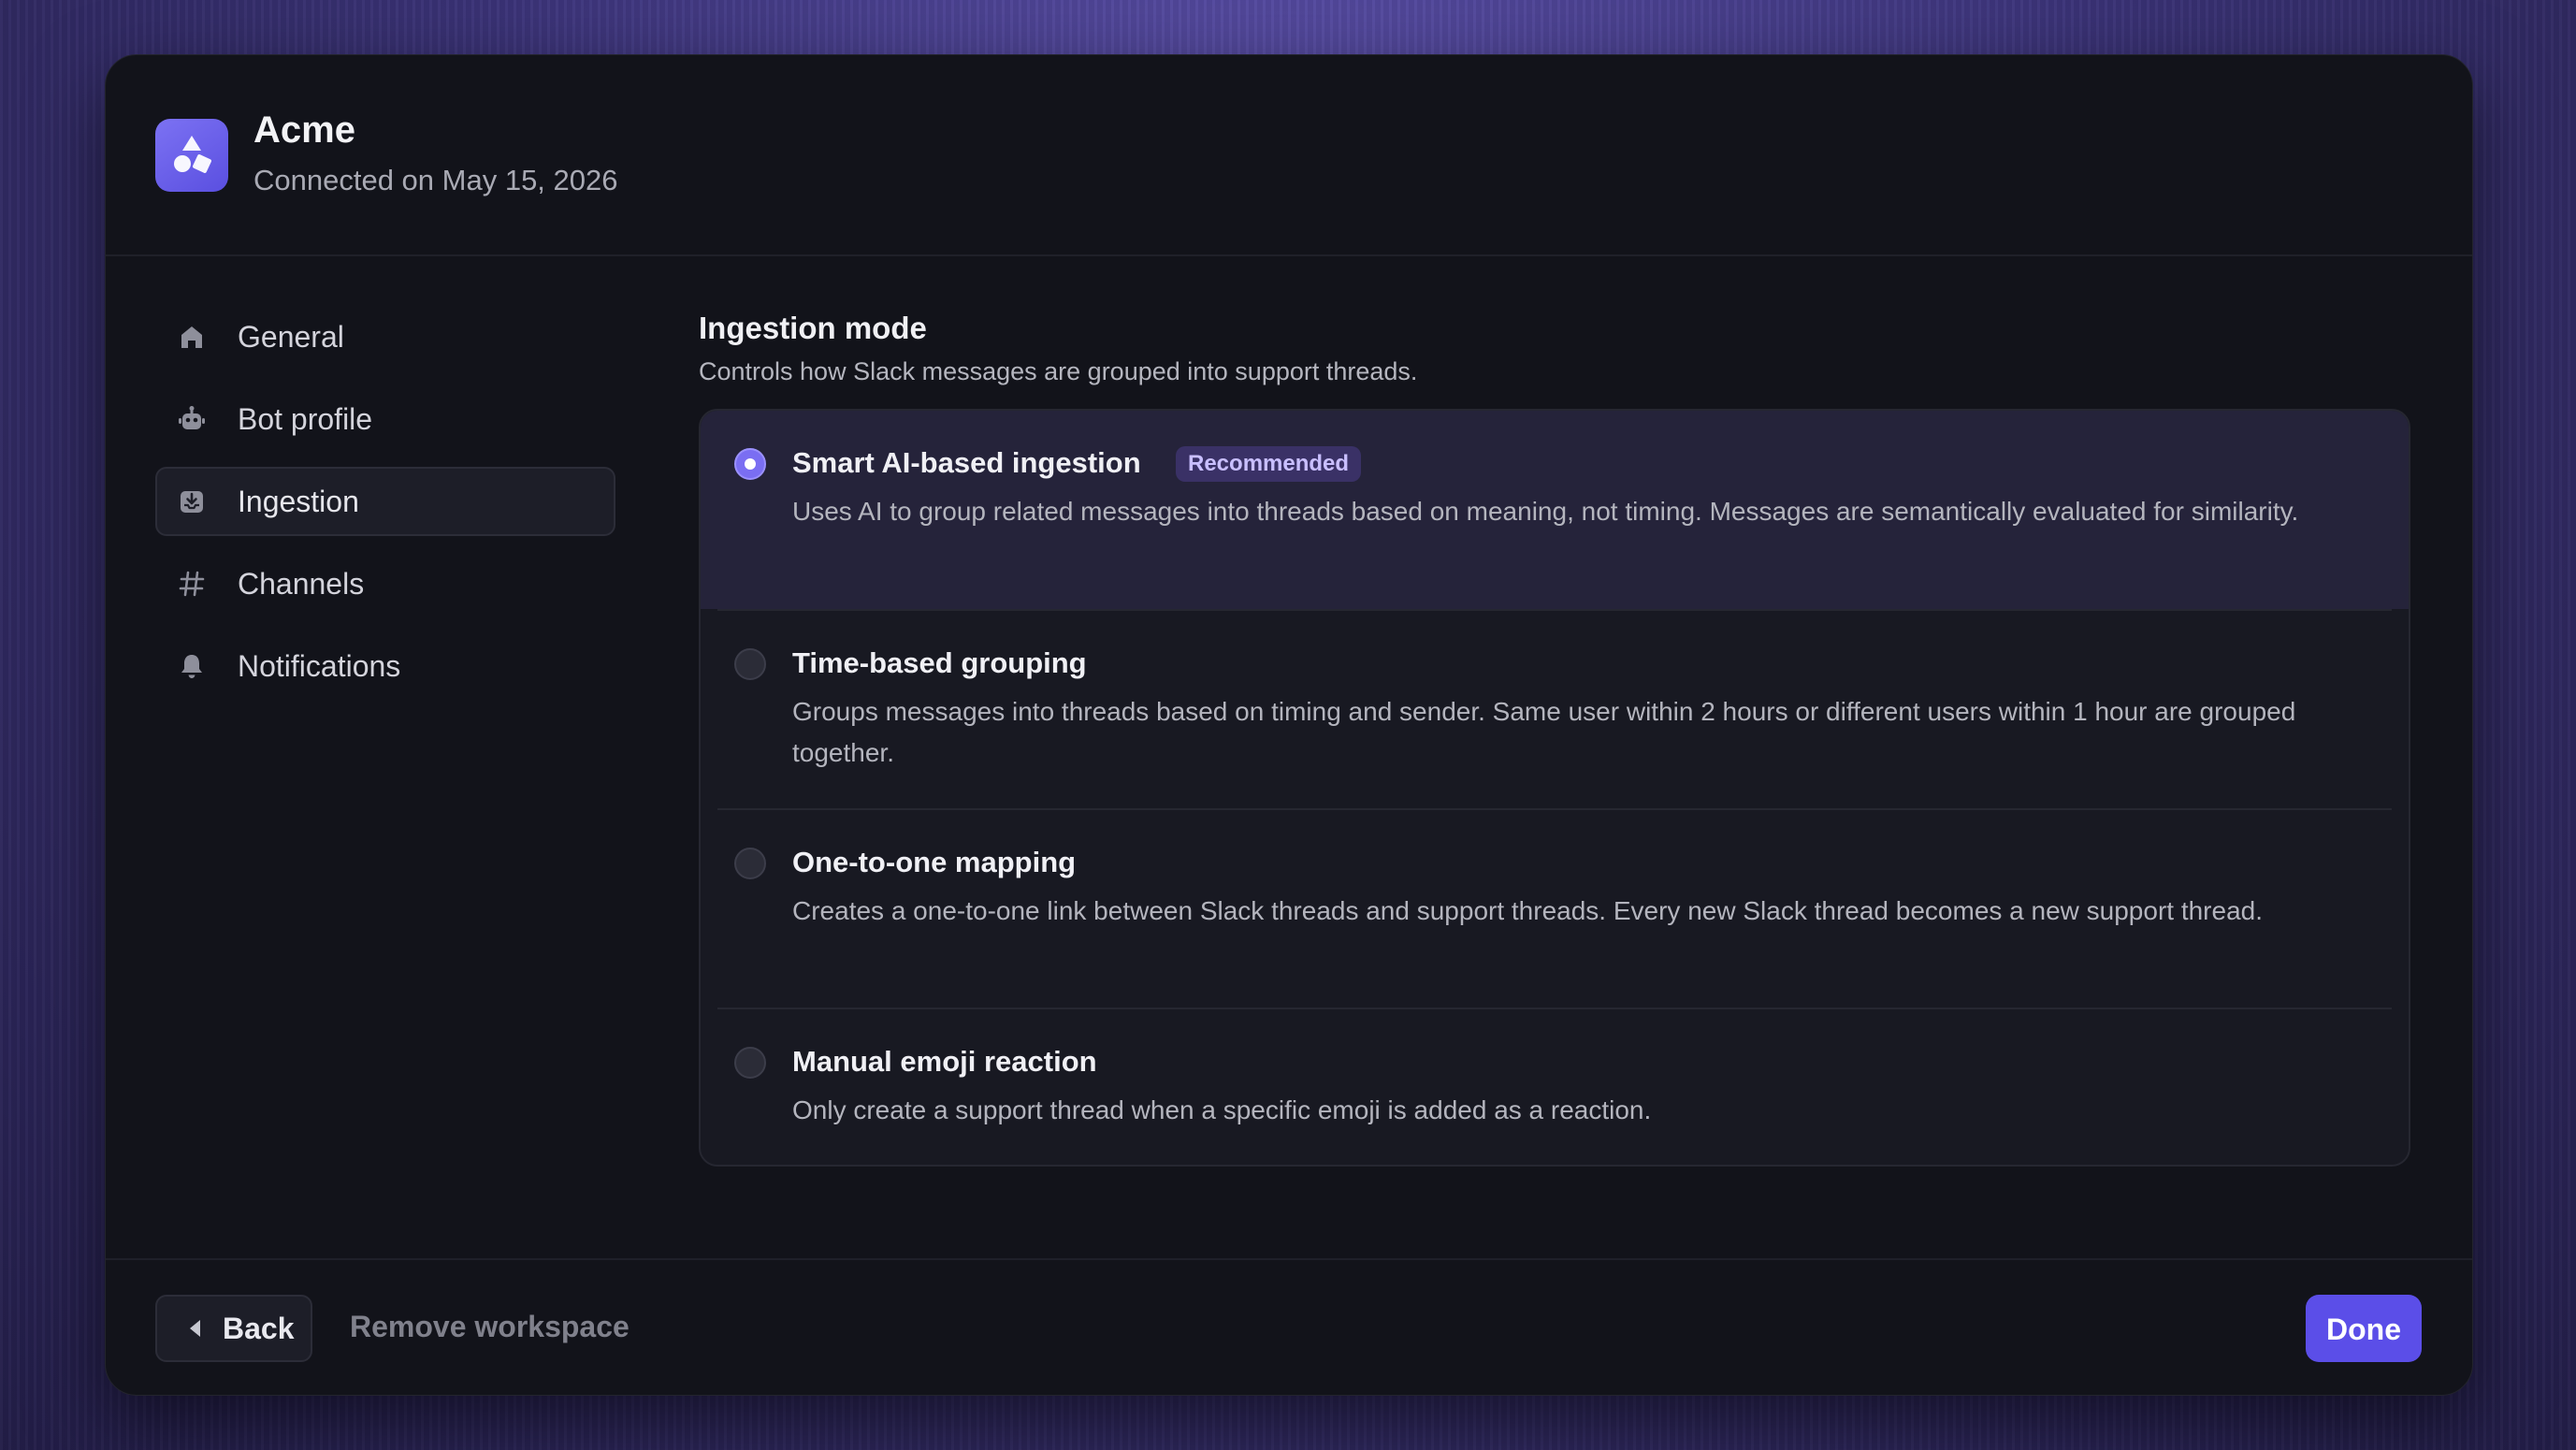  What do you see at coordinates (196, 1328) in the screenshot?
I see `caret-left-icon` at bounding box center [196, 1328].